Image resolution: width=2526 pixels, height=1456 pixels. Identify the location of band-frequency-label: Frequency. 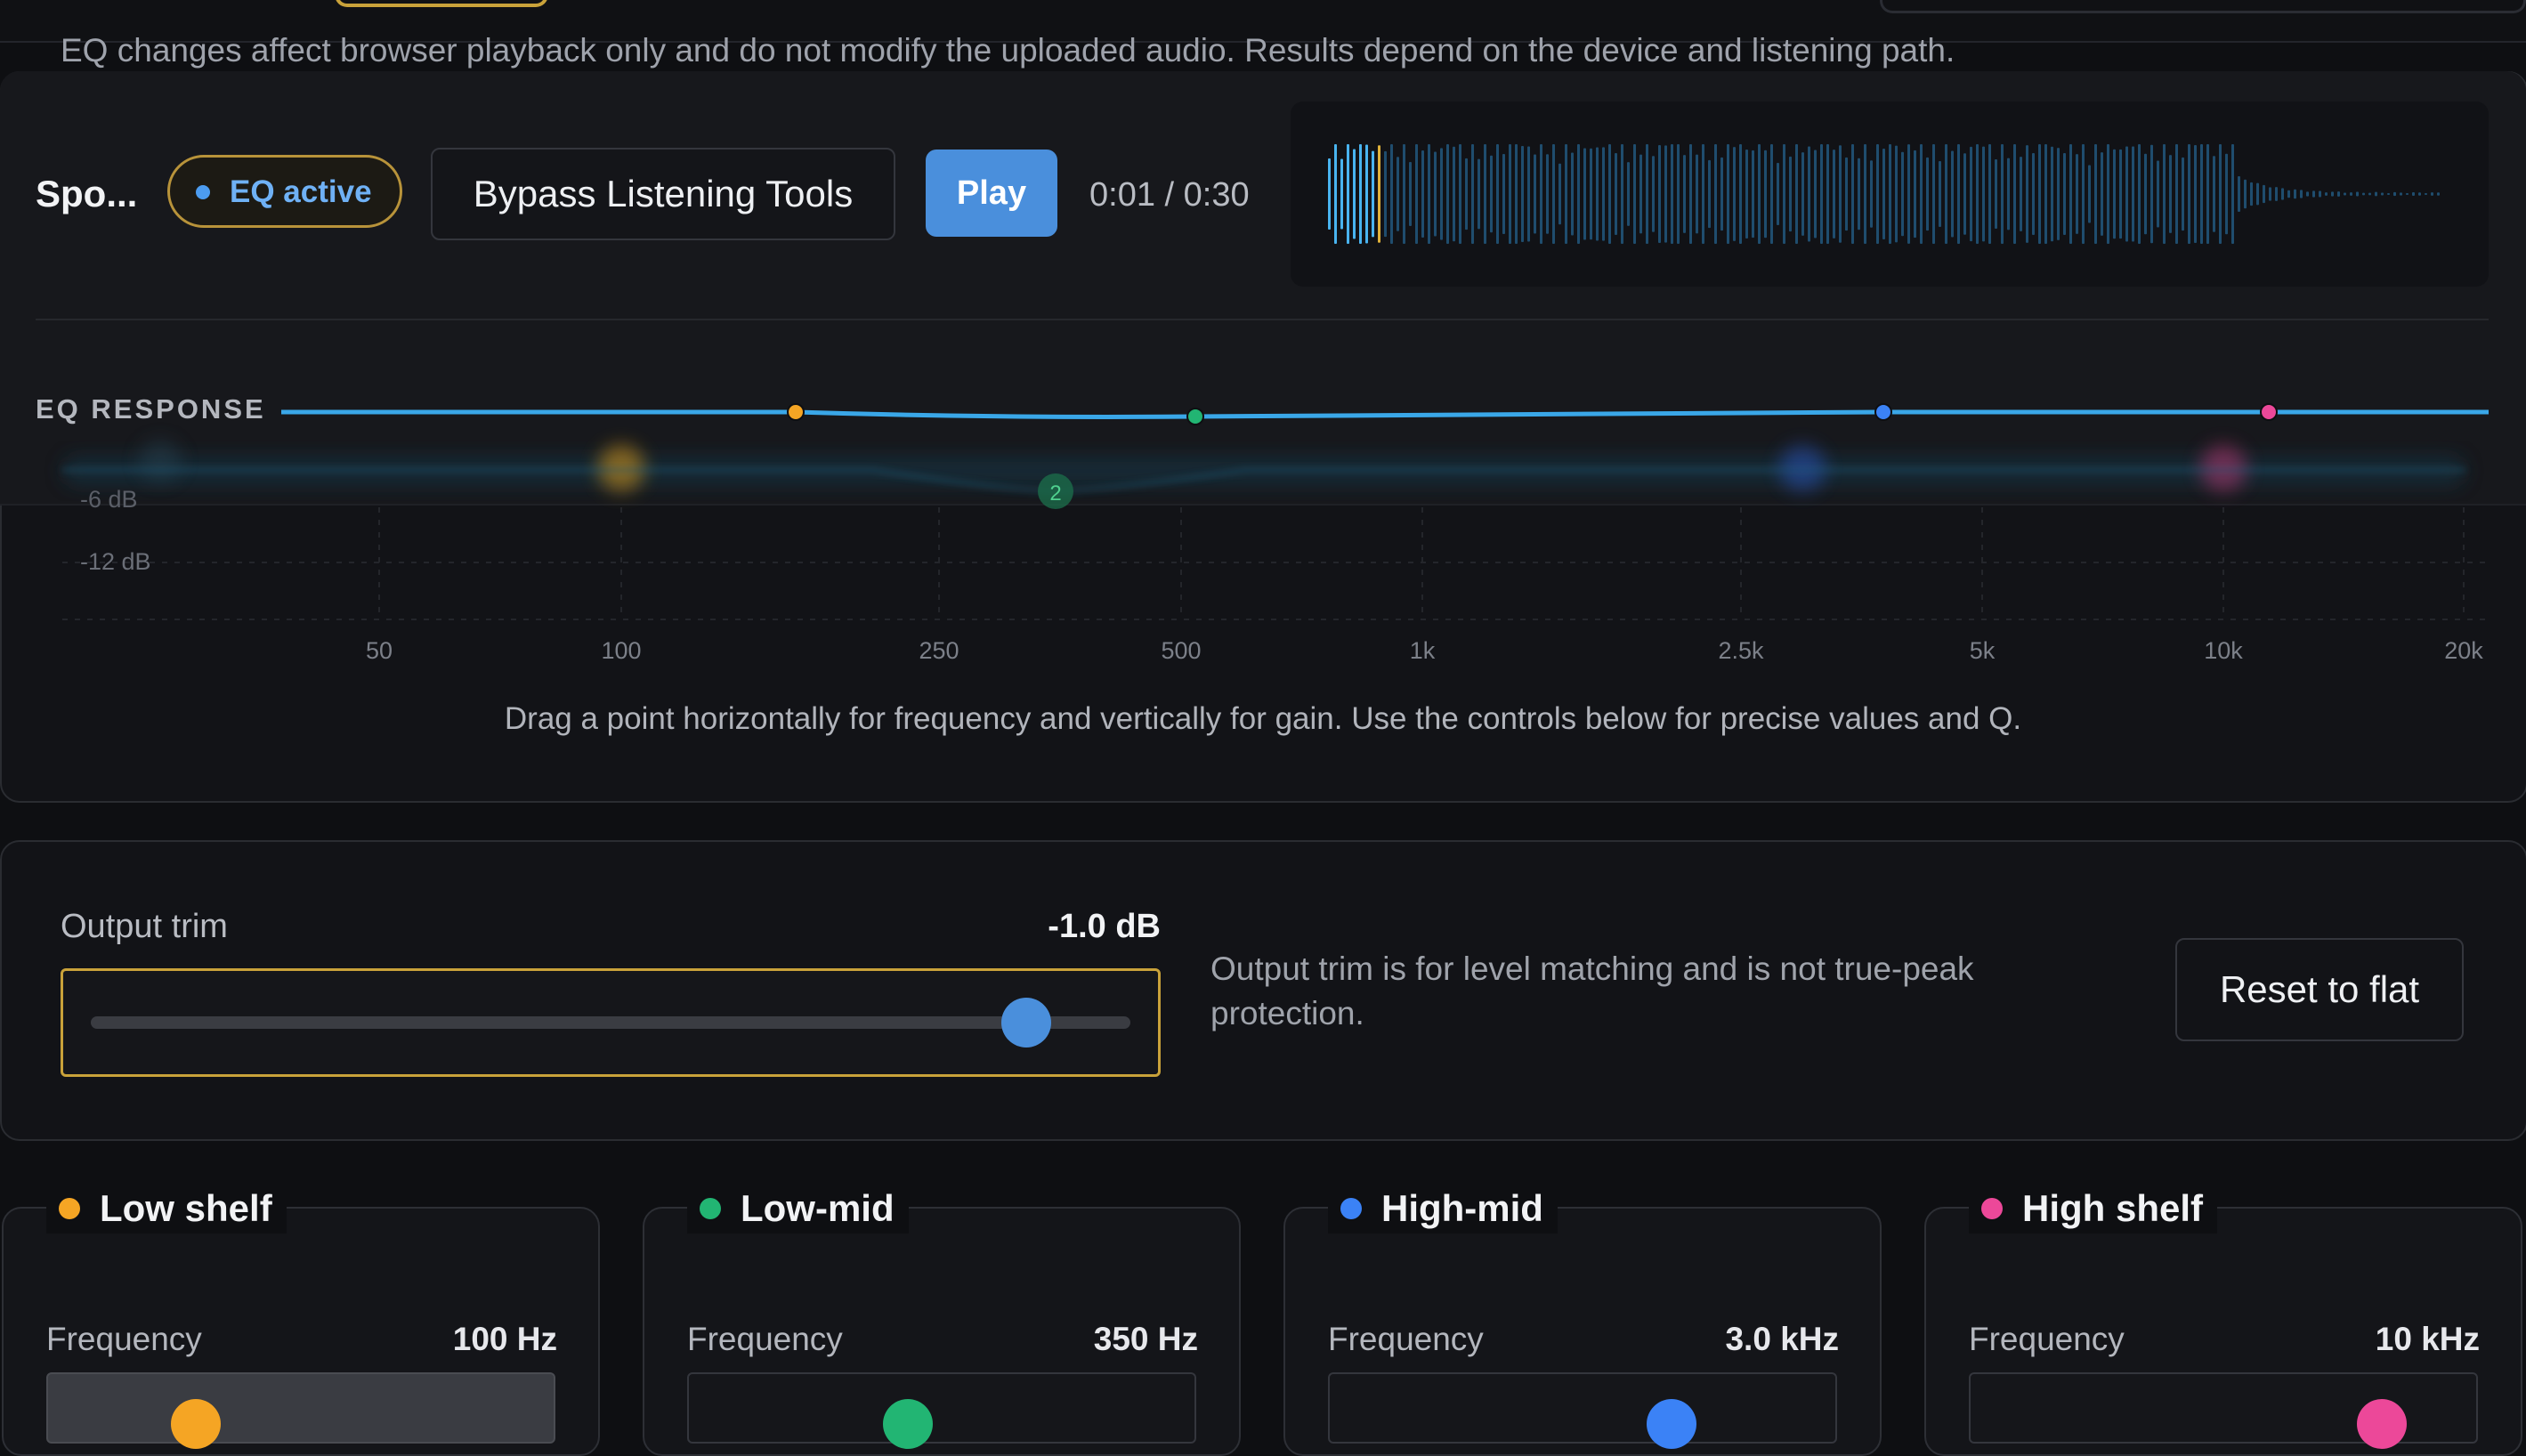
(2047, 1339).